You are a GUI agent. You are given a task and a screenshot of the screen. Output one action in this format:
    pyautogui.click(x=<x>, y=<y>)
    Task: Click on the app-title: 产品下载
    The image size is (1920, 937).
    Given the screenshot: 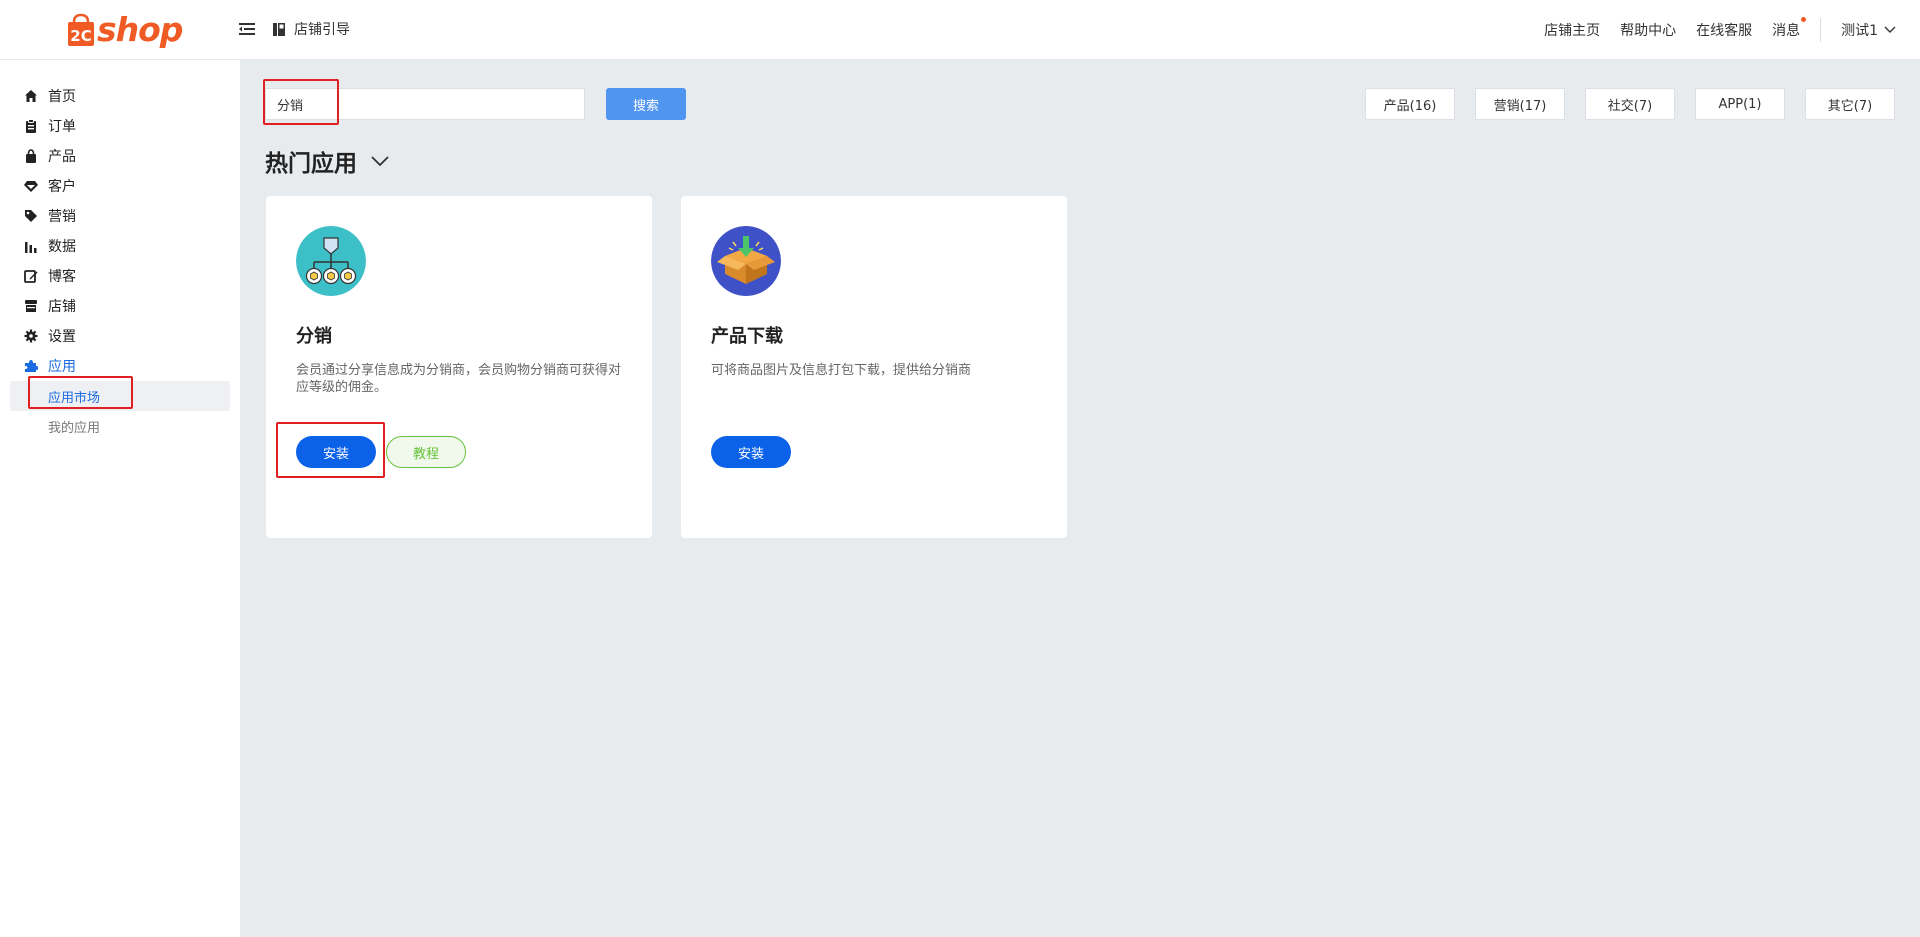 What is the action you would take?
    pyautogui.click(x=747, y=336)
    